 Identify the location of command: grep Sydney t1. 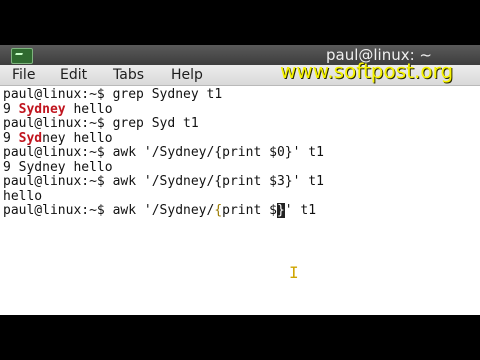
(167, 94).